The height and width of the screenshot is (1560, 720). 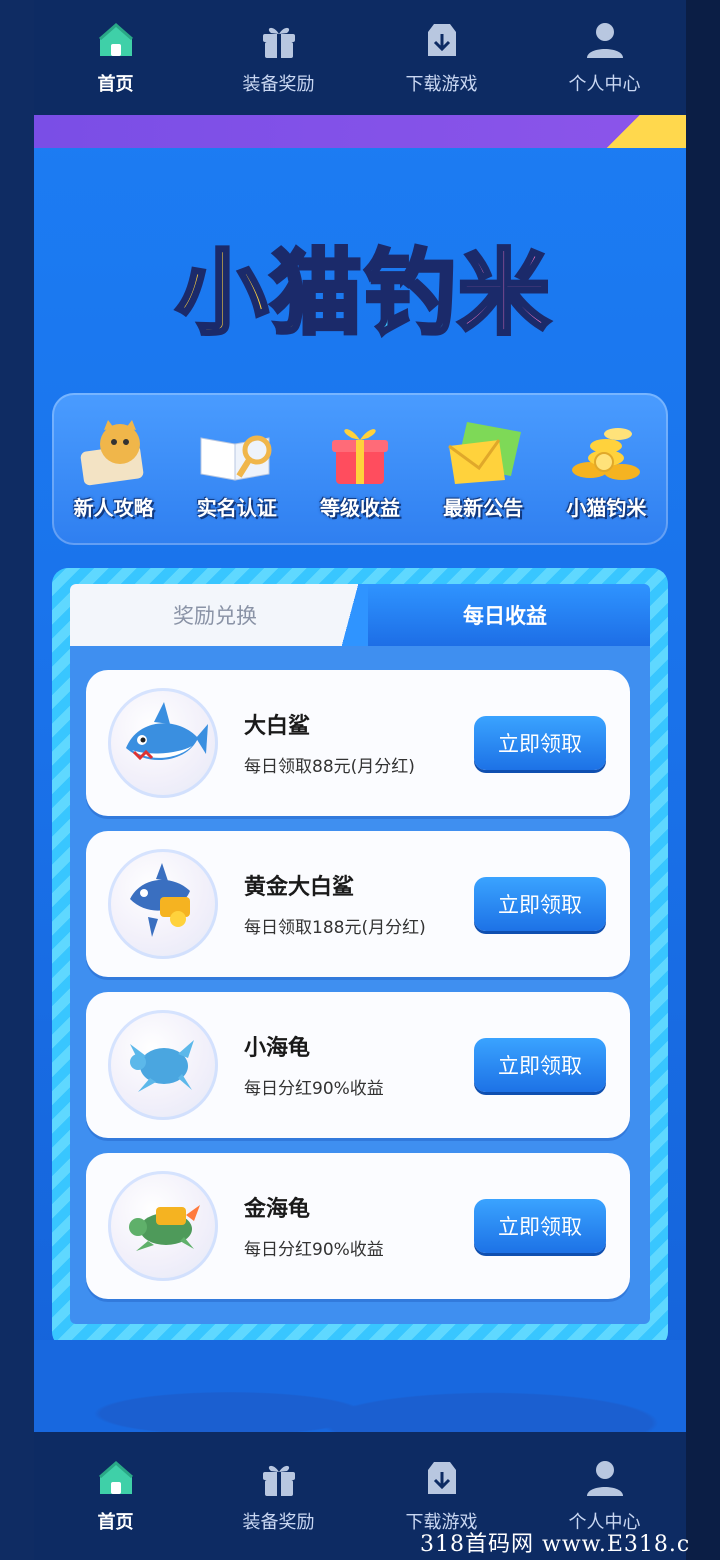 I want to click on tab-bar: 奖励兑换 每日收益, so click(x=360, y=615).